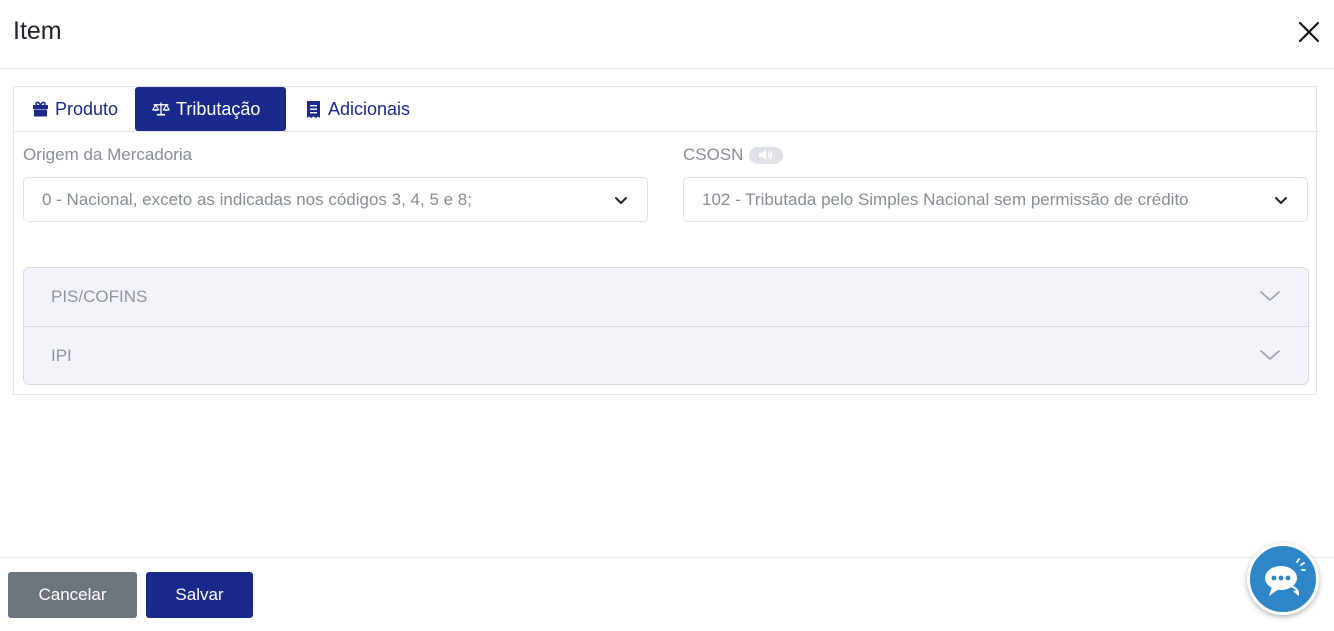  I want to click on origem-label: Origem da Mercadoria, so click(107, 155).